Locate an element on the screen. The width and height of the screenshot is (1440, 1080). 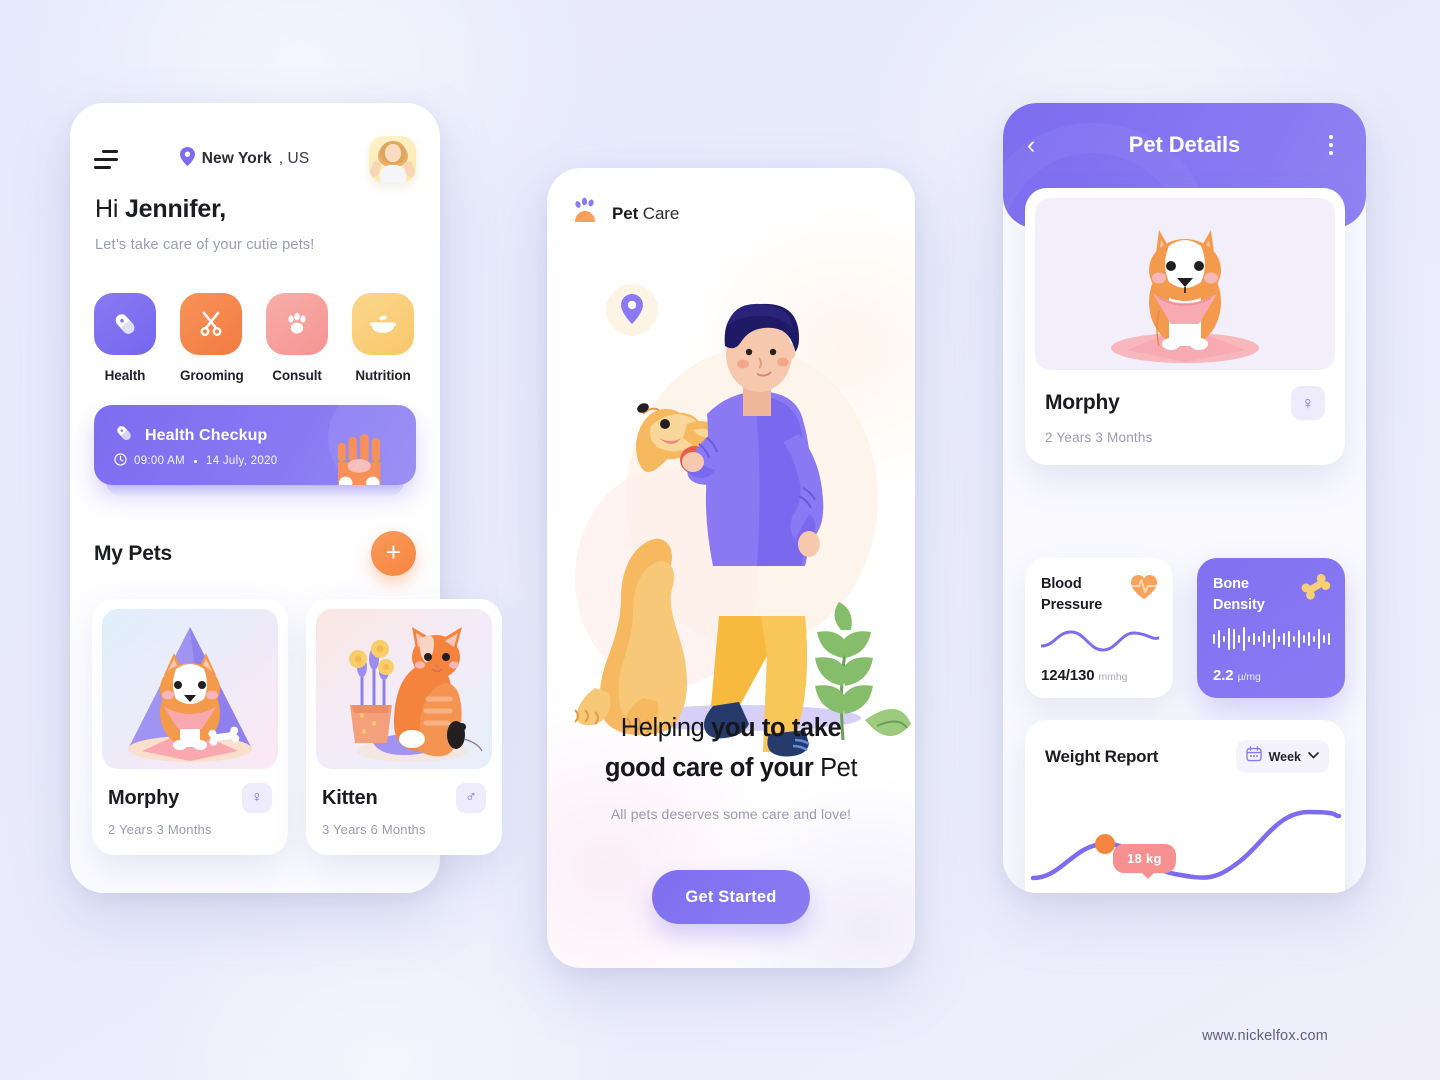
range-selector-week: Week is located at coordinates (1282, 756).